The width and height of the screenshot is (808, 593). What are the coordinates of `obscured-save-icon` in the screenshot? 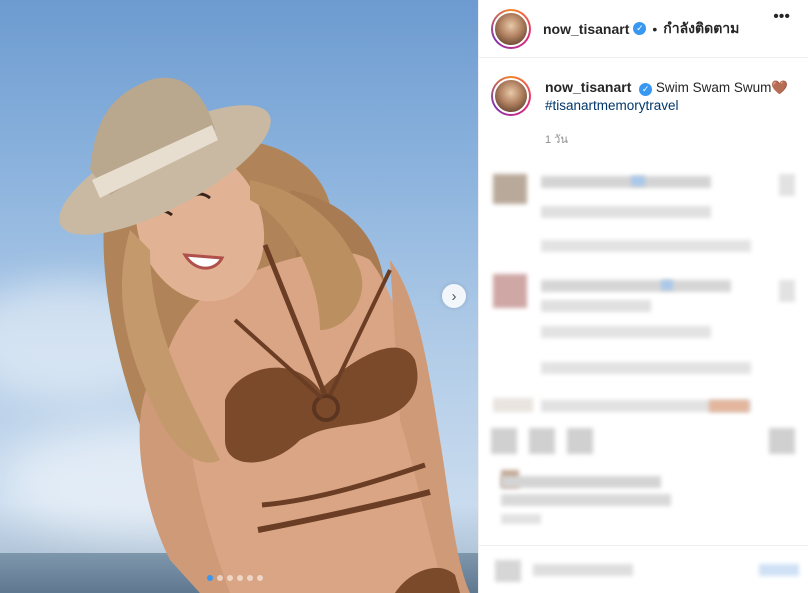 It's located at (782, 441).